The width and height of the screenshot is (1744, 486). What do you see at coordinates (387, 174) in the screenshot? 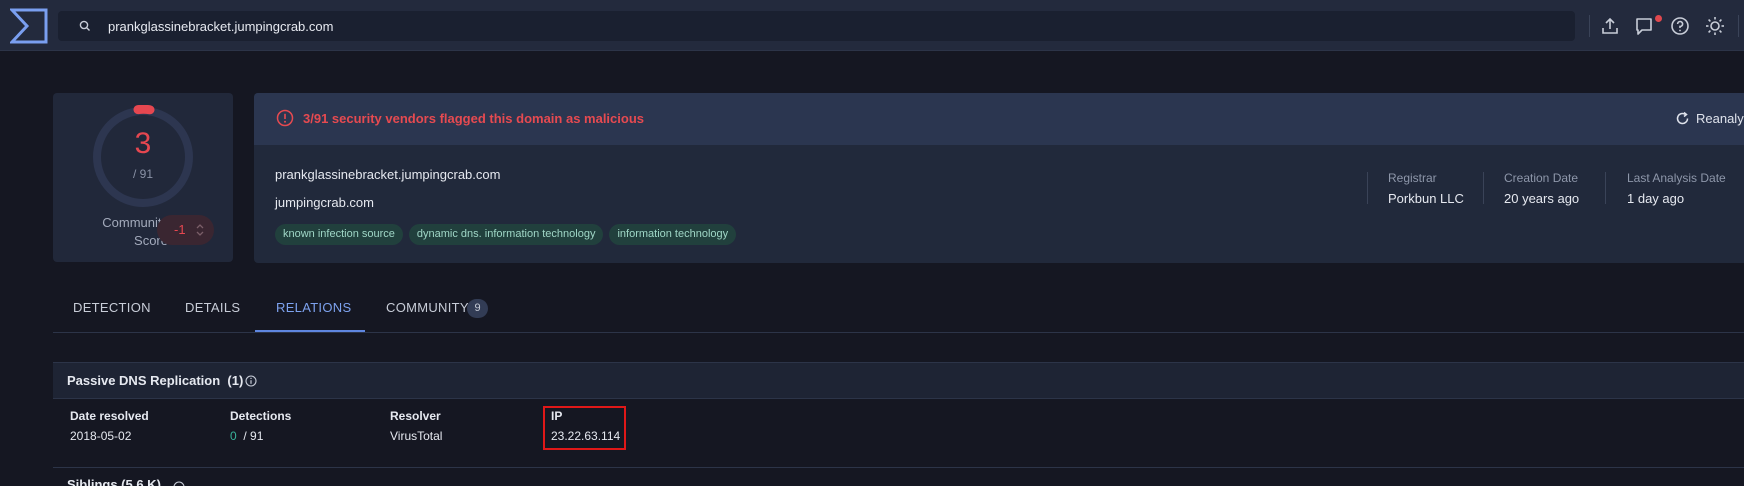
I see `domain-name: prankglassinebracket.jumpingcrab.com` at bounding box center [387, 174].